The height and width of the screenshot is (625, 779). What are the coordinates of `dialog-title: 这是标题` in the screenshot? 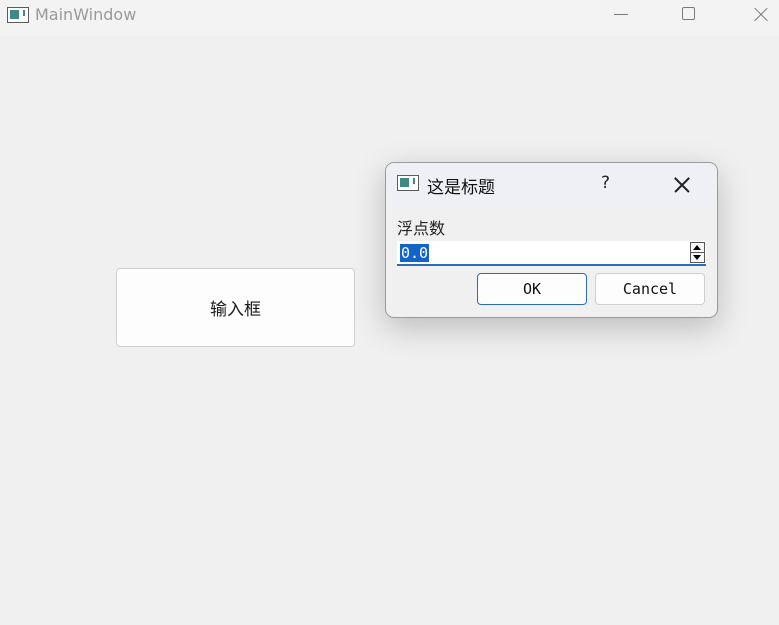 It's located at (461, 188).